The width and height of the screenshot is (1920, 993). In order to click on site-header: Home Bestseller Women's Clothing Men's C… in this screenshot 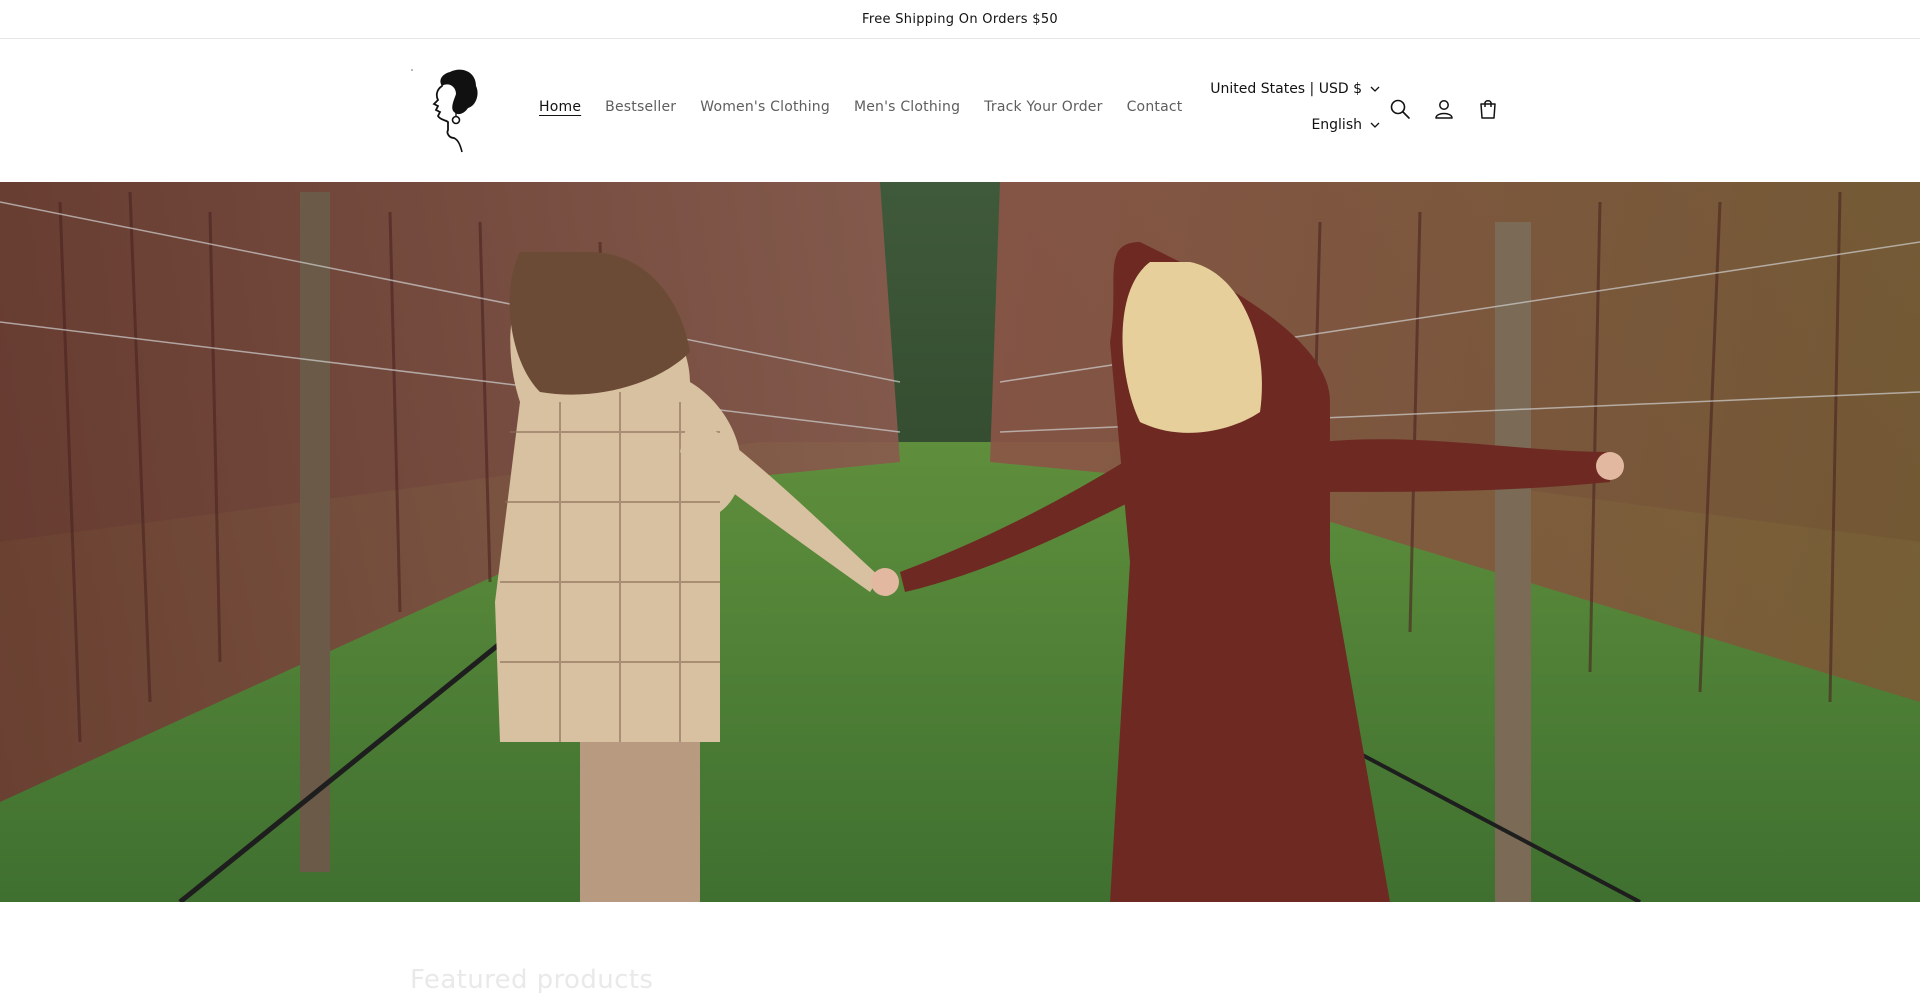, I will do `click(960, 110)`.